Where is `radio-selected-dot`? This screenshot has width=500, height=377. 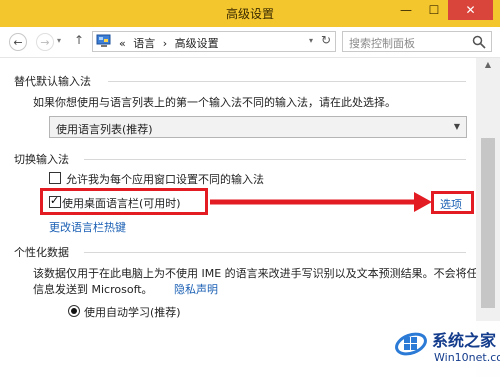 radio-selected-dot is located at coordinates (74, 311).